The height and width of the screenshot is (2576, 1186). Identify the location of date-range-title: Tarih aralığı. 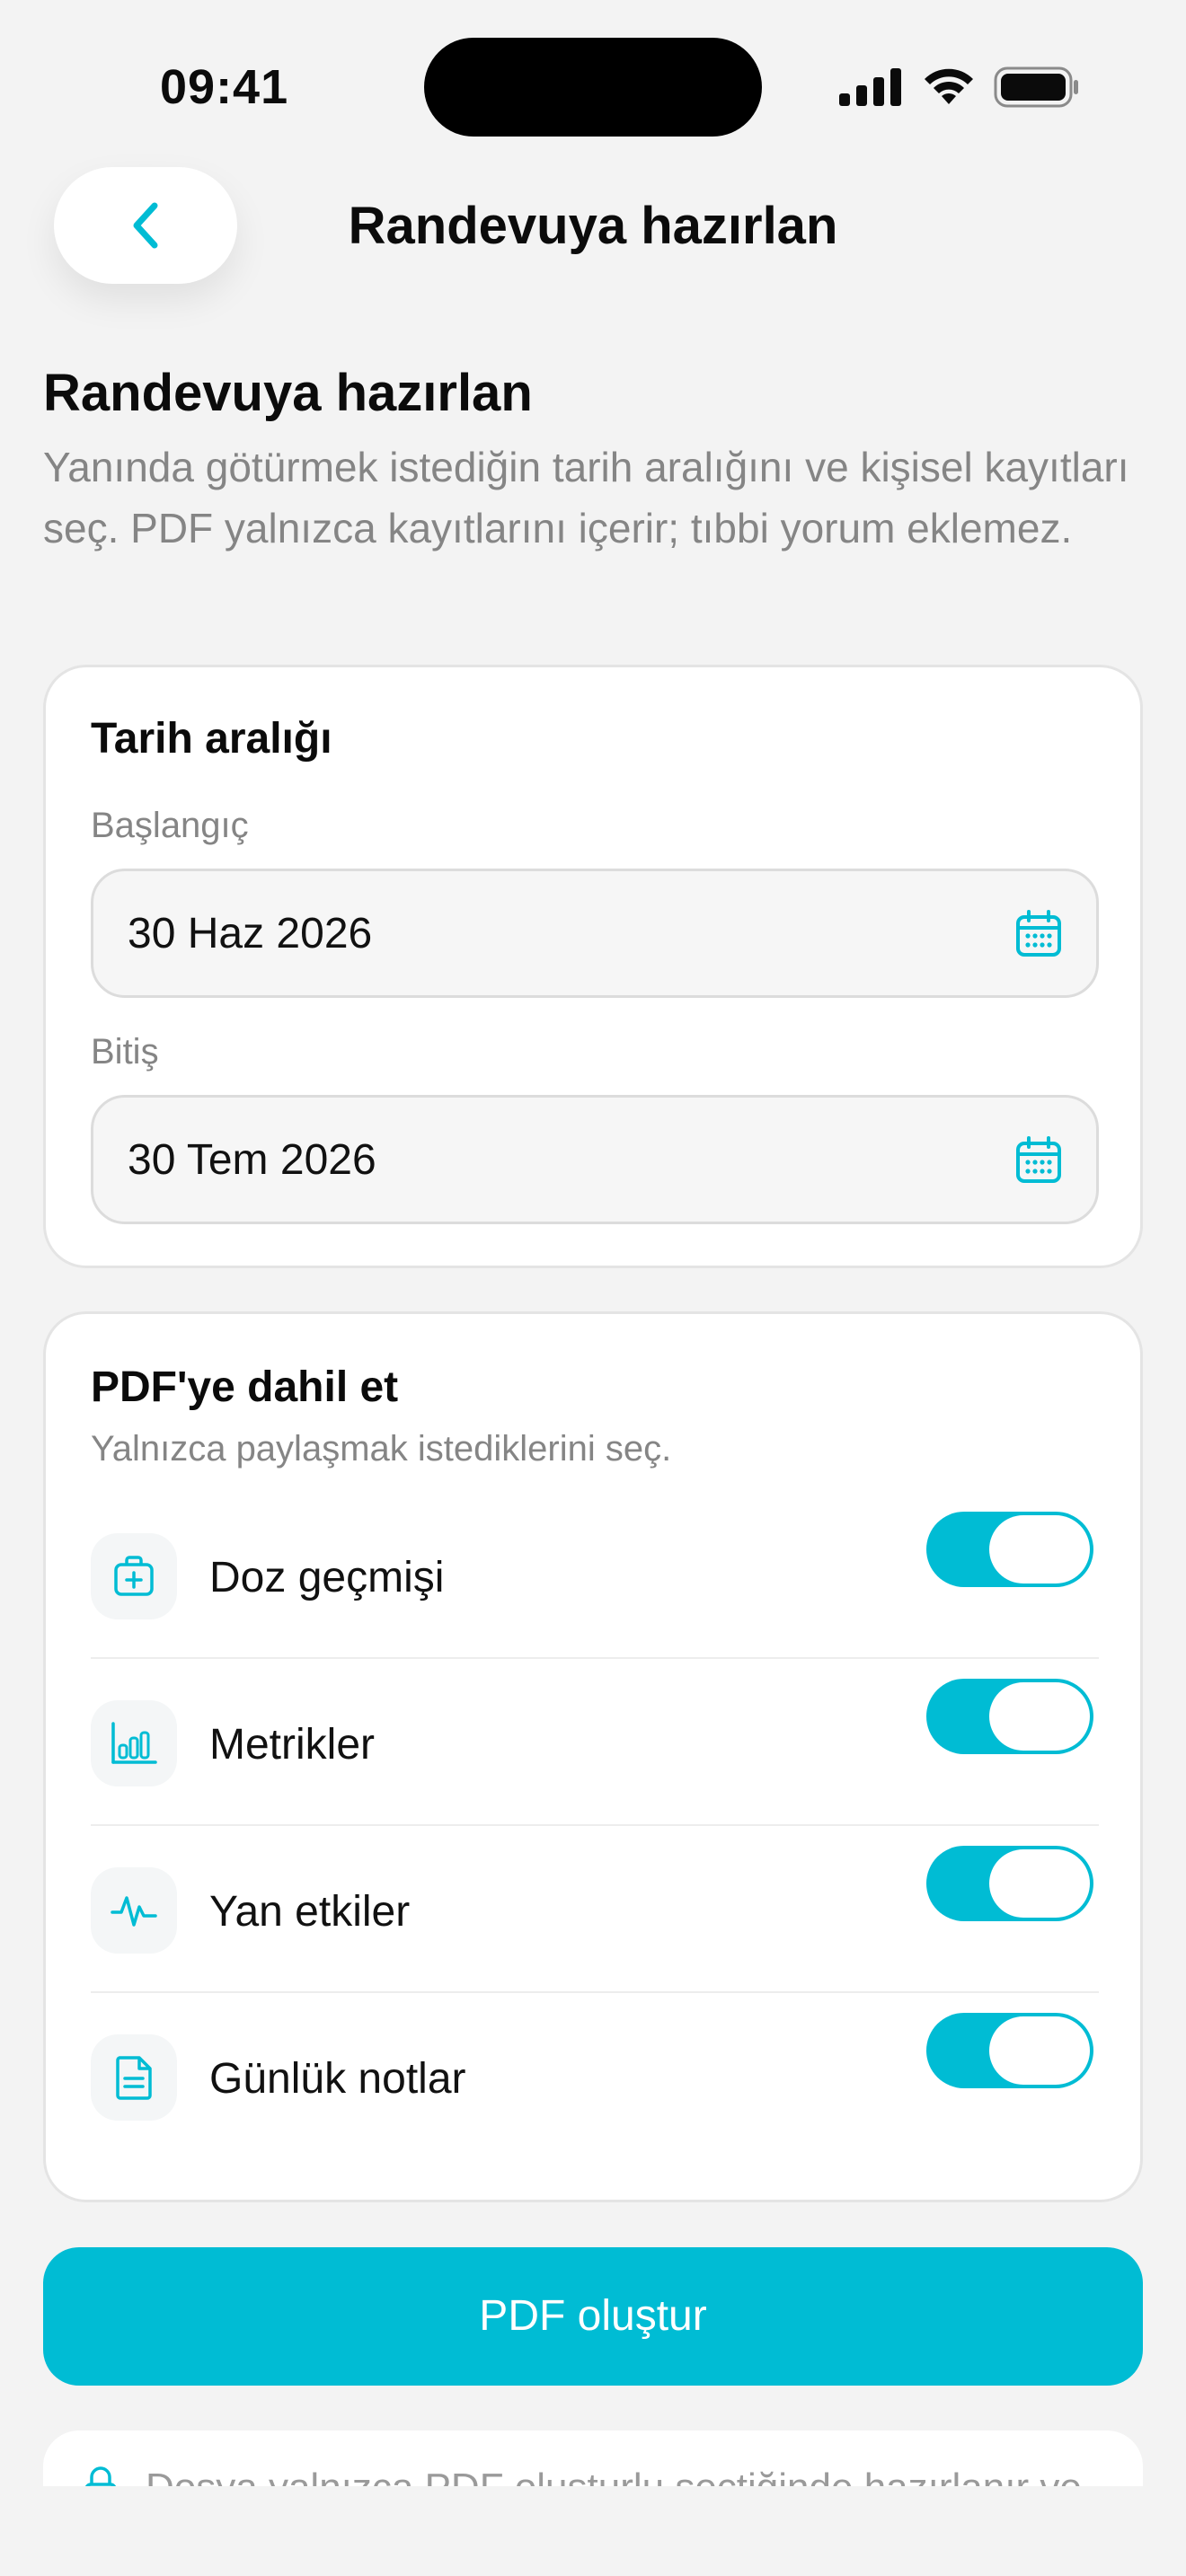
(211, 739).